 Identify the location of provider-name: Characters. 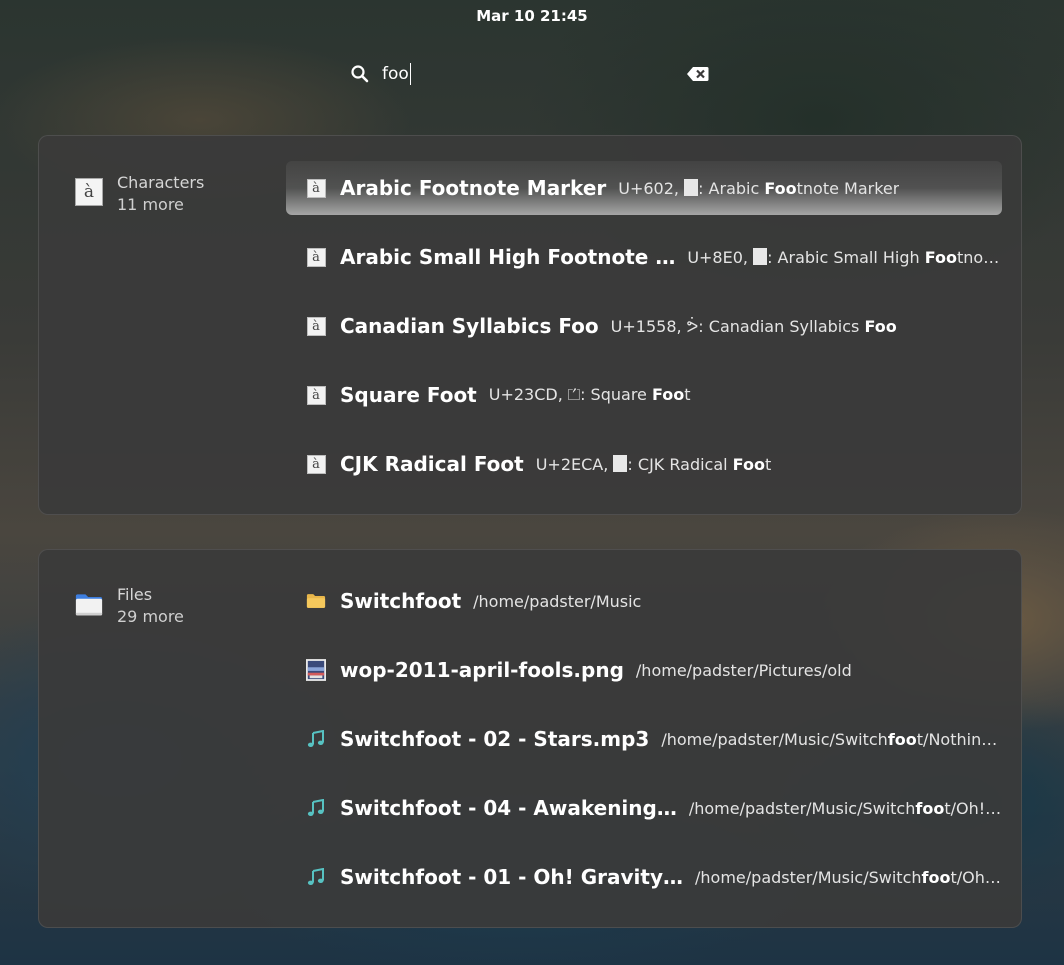
(161, 182).